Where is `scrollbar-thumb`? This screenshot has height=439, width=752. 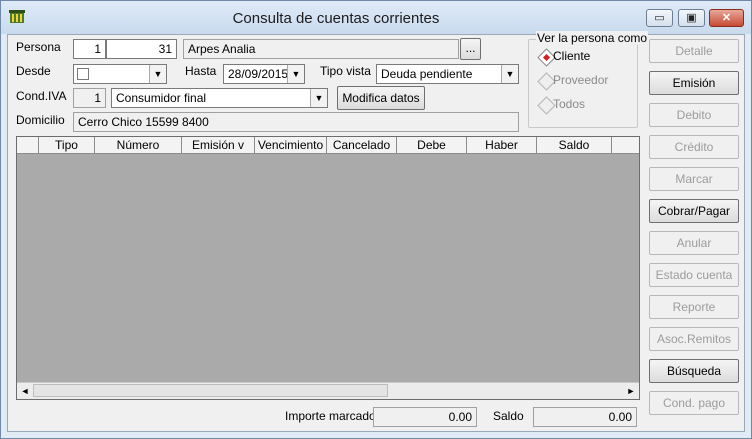 scrollbar-thumb is located at coordinates (210, 390).